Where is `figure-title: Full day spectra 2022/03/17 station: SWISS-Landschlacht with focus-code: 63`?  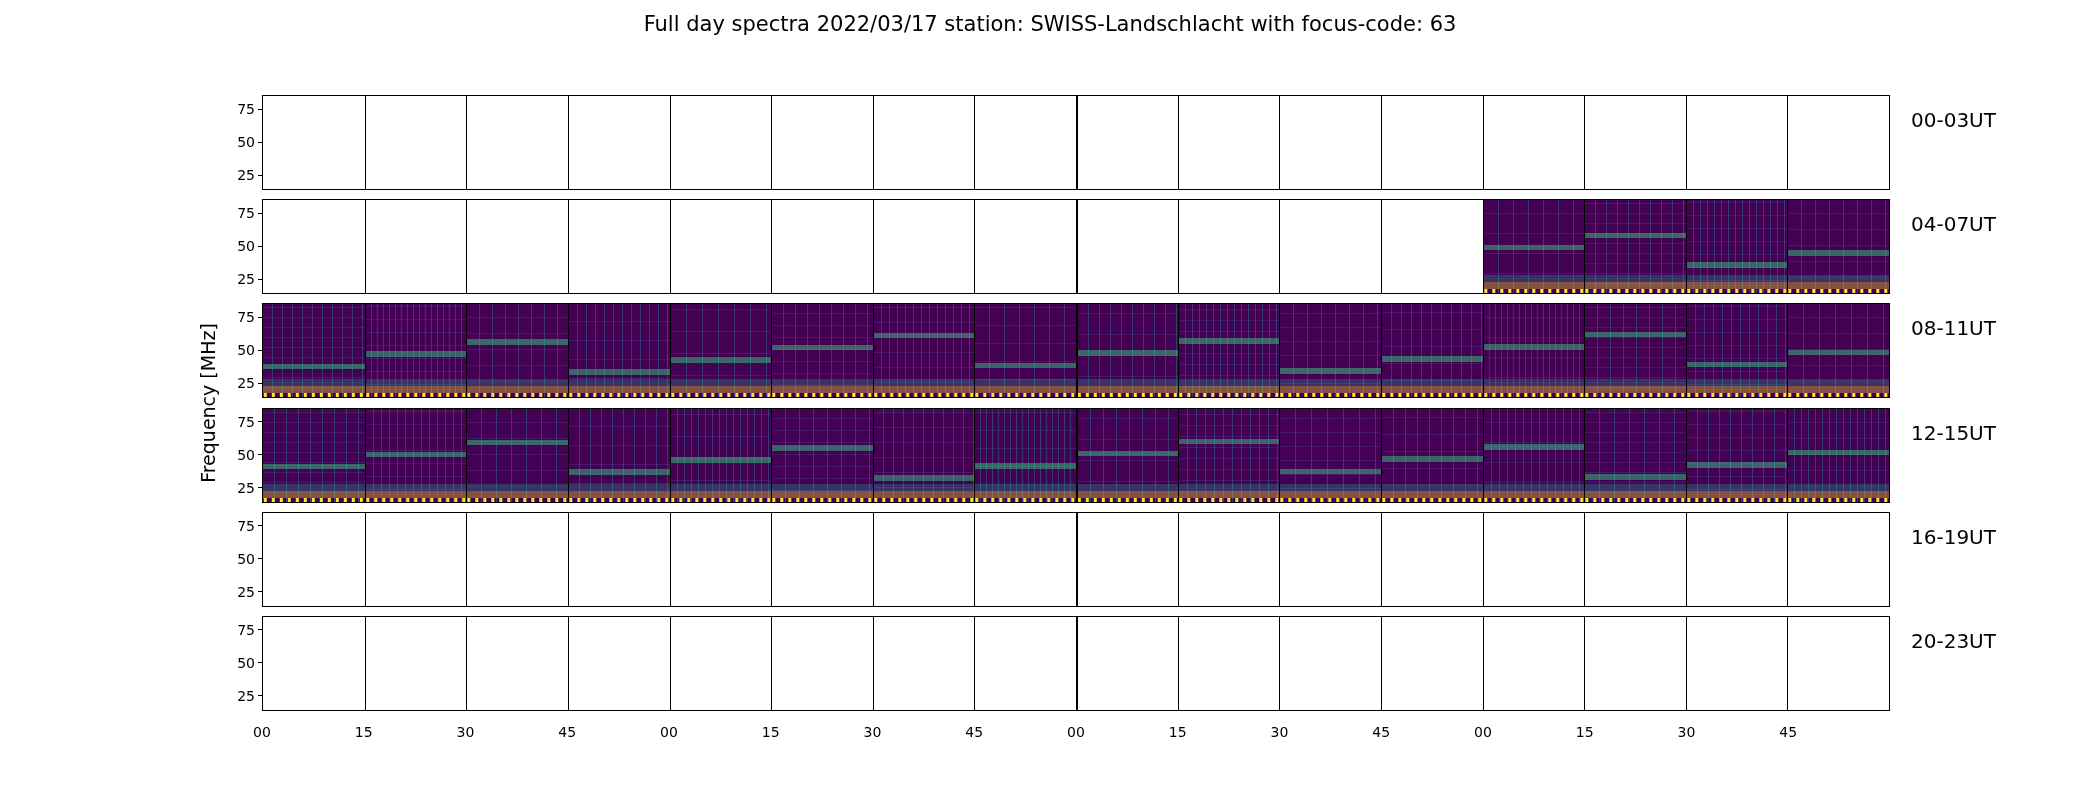 figure-title: Full day spectra 2022/03/17 station: SWISS-Landschlacht with focus-code: 63 is located at coordinates (1050, 24).